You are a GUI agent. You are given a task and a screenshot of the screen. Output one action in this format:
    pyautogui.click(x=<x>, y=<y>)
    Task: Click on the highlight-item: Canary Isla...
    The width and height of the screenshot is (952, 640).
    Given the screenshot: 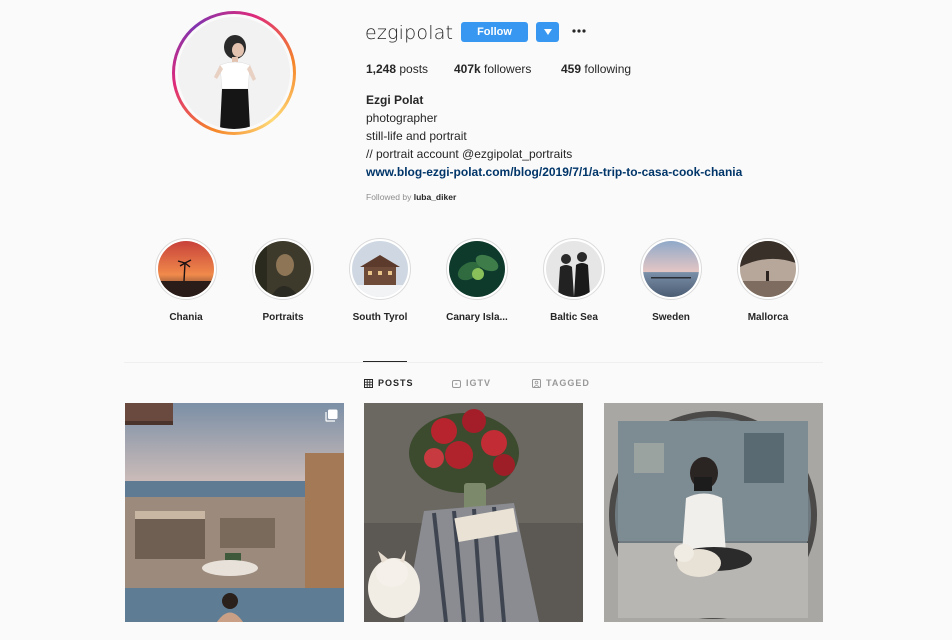 What is the action you would take?
    pyautogui.click(x=477, y=280)
    